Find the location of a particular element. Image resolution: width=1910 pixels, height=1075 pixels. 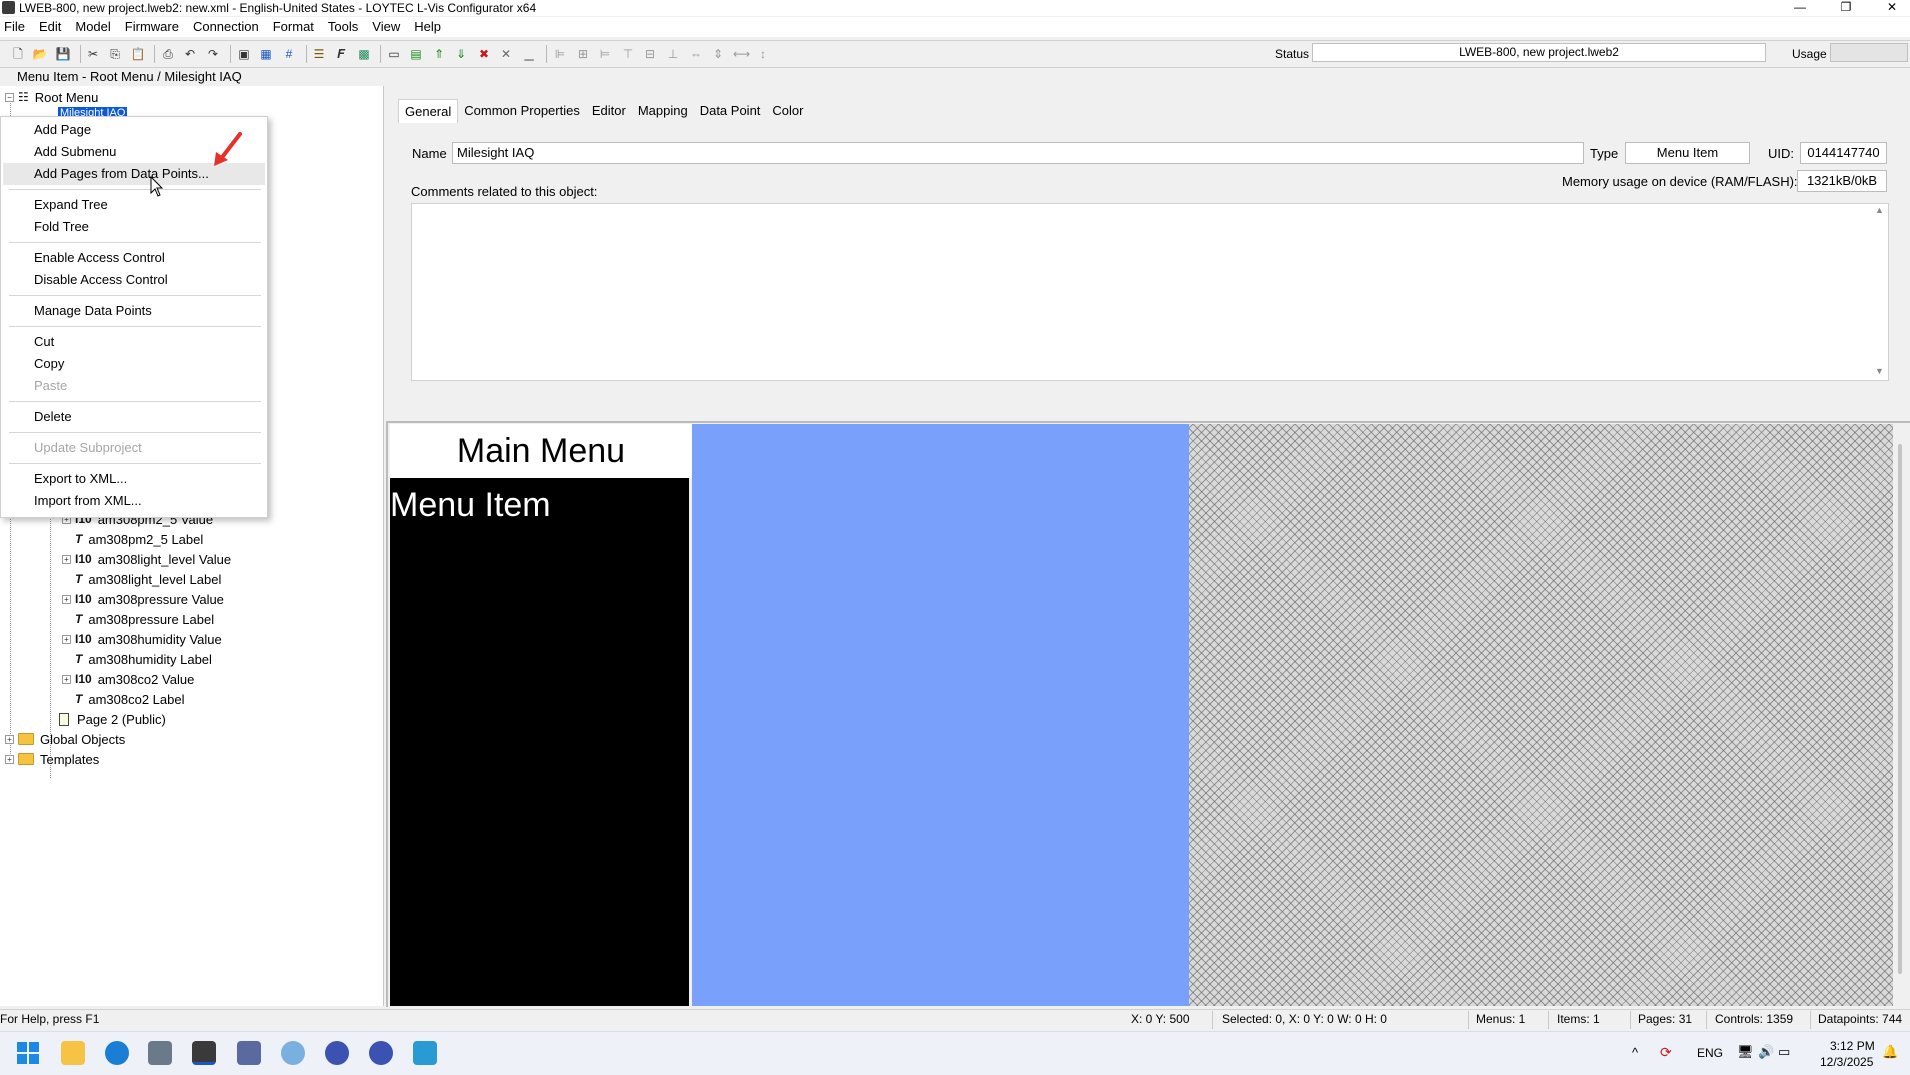

collapse-icon: − is located at coordinates (9, 97).